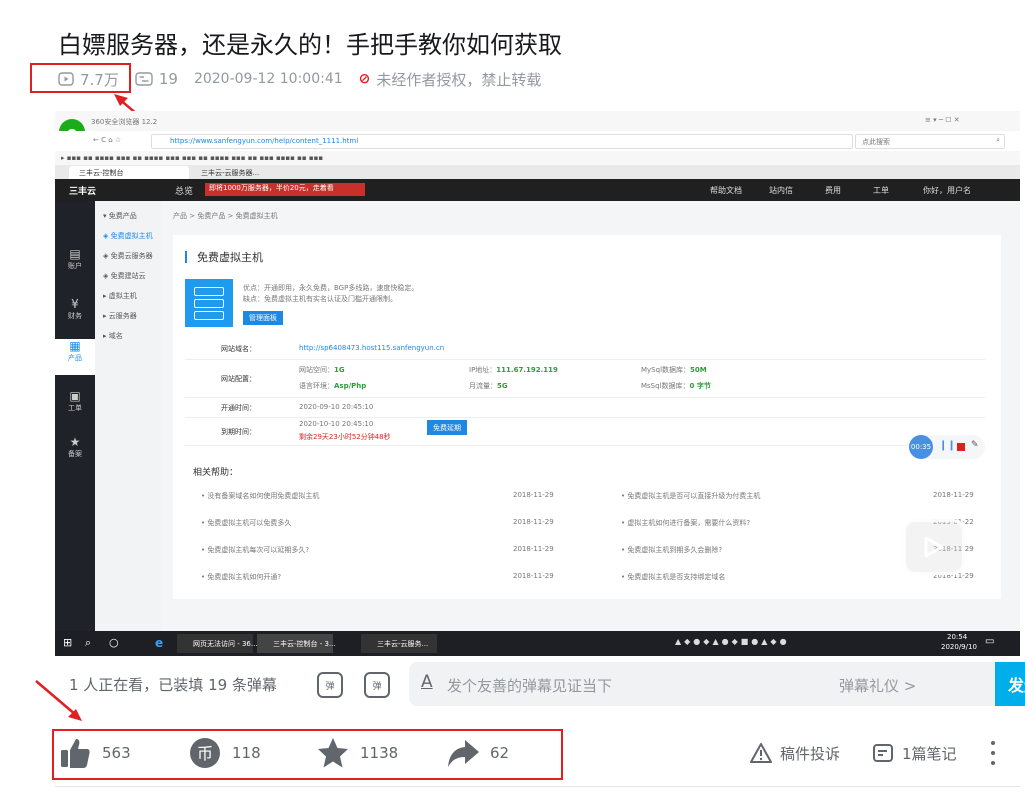 The image size is (1025, 808). Describe the element at coordinates (671, 550) in the screenshot. I see `help-item: • 免费虚拟主机到期多久会删除?` at that location.